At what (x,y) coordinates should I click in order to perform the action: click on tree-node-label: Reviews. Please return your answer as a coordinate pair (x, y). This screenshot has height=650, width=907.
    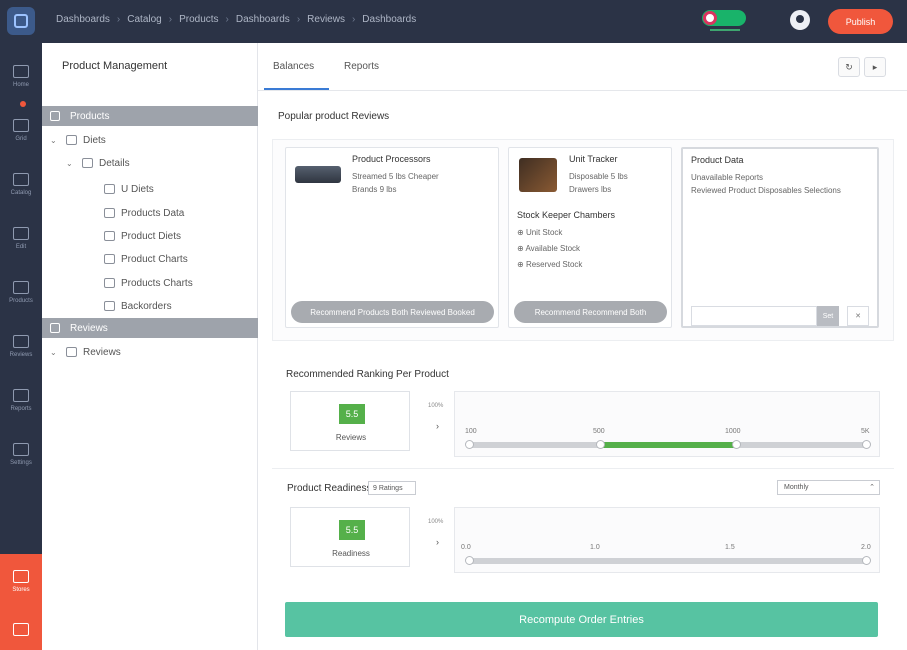
    Looking at the image, I should click on (102, 352).